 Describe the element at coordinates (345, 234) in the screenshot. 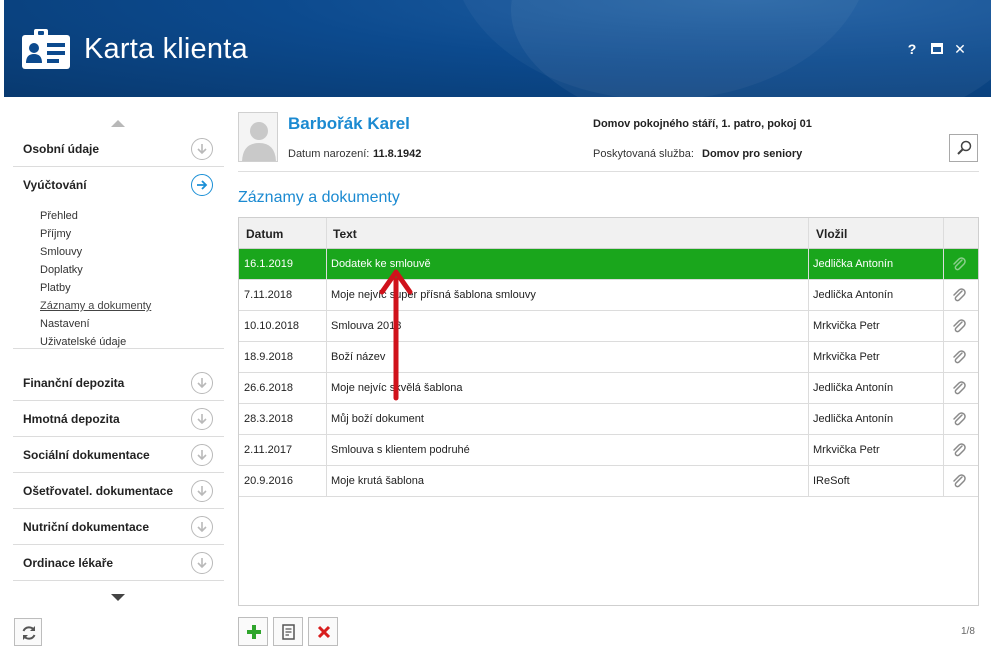

I see `column-header-text: Text` at that location.